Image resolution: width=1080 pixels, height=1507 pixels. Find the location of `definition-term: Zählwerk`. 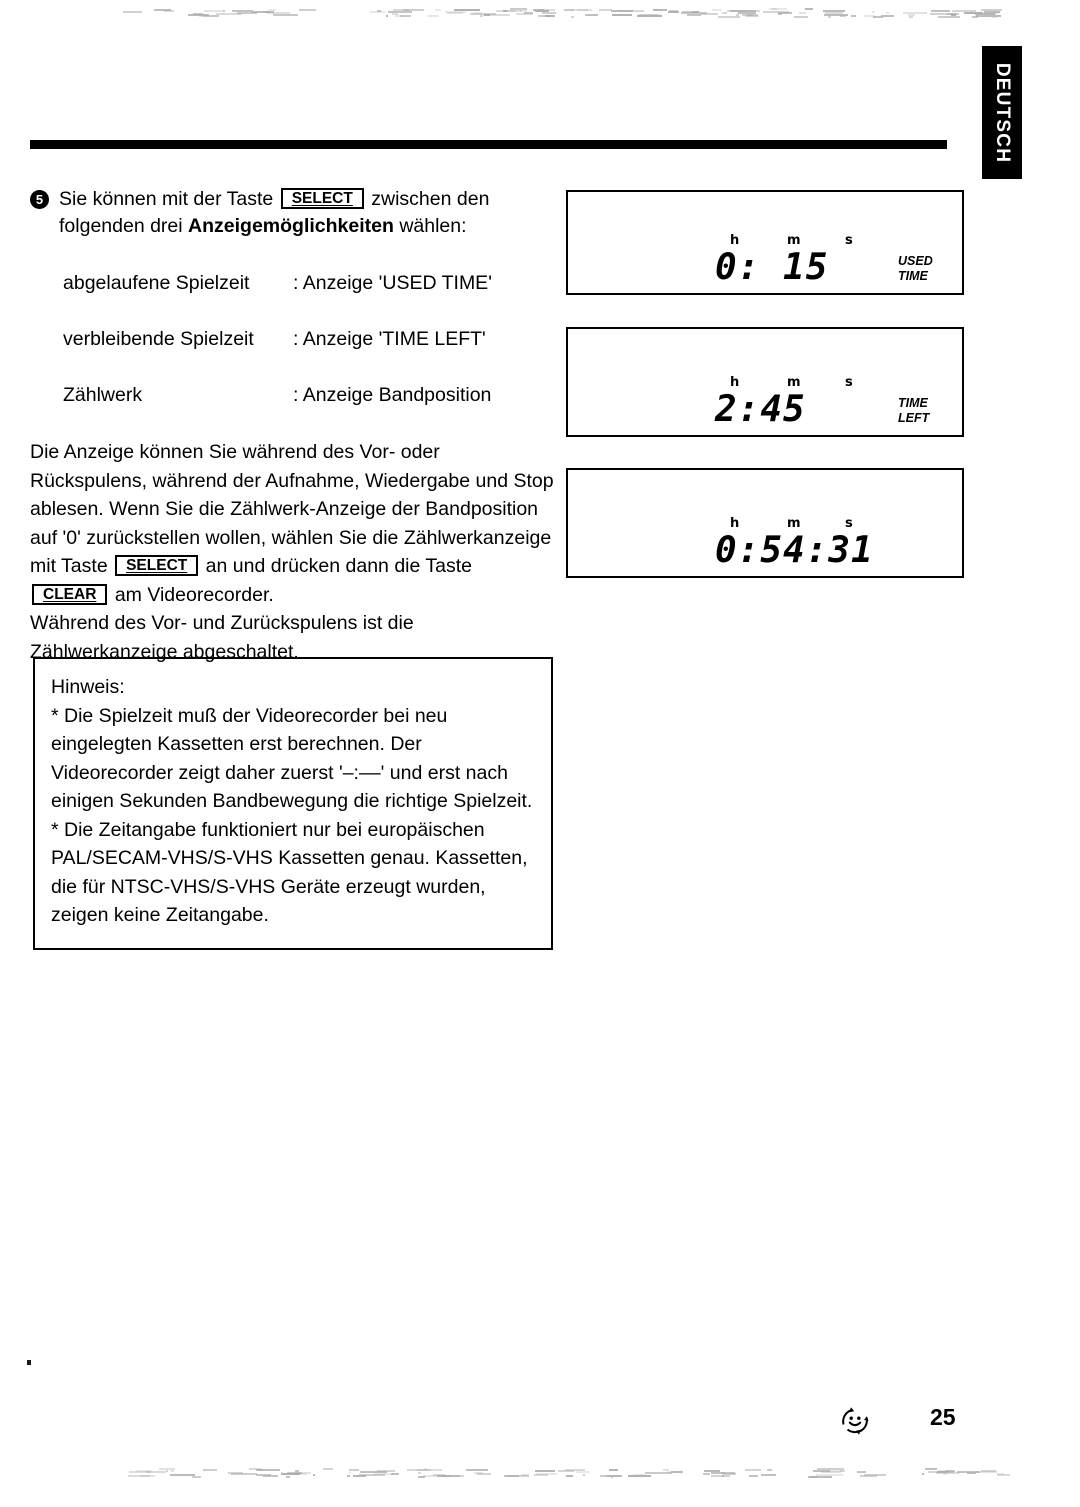

definition-term: Zählwerk is located at coordinates (103, 395).